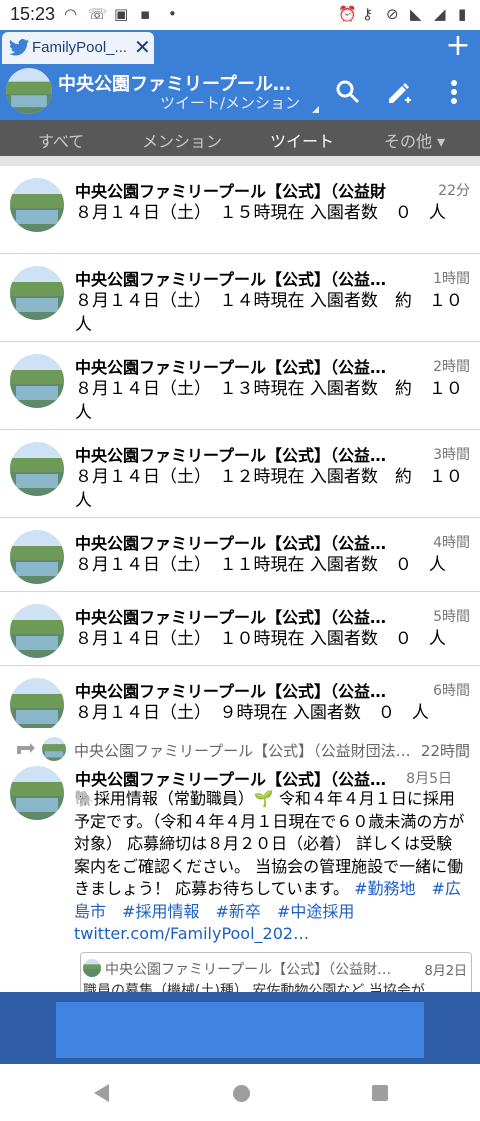 The height and width of the screenshot is (1121, 480). I want to click on tab-familypool: FamilyPool_... ✕, so click(78, 48).